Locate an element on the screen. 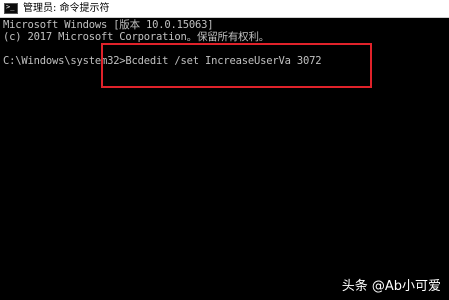 Image resolution: width=449 pixels, height=300 pixels. window-title: 管理员: 命令提示符 is located at coordinates (66, 8).